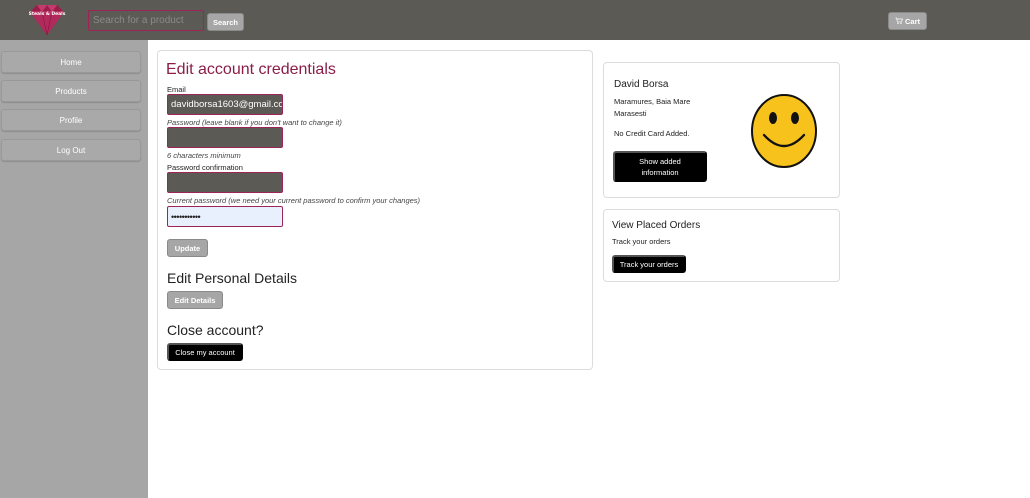  Describe the element at coordinates (515, 20) in the screenshot. I see `top-navbar: Steals & Deals Search Cart` at that location.